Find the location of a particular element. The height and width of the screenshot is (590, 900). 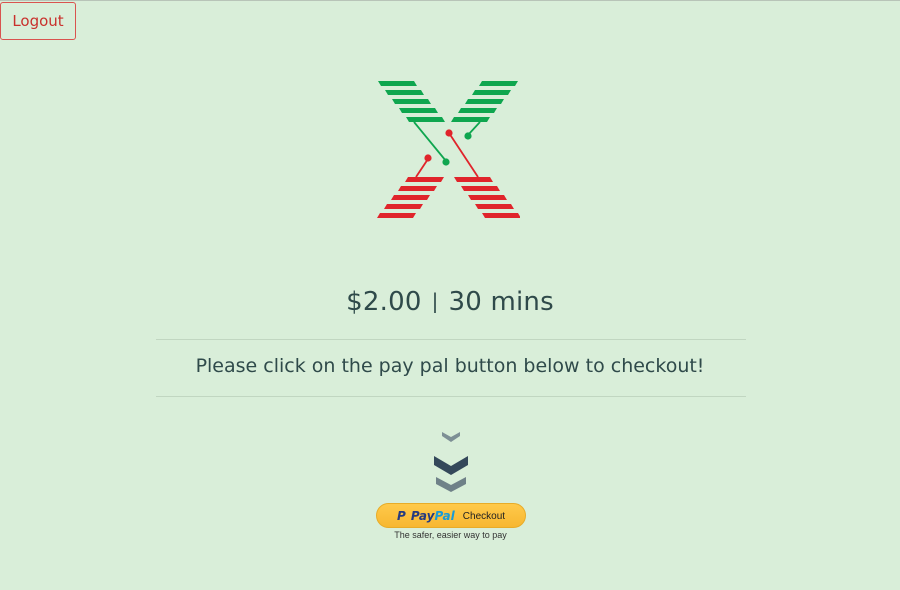

price-duration: $2.00 | 30 mins is located at coordinates (450, 302).